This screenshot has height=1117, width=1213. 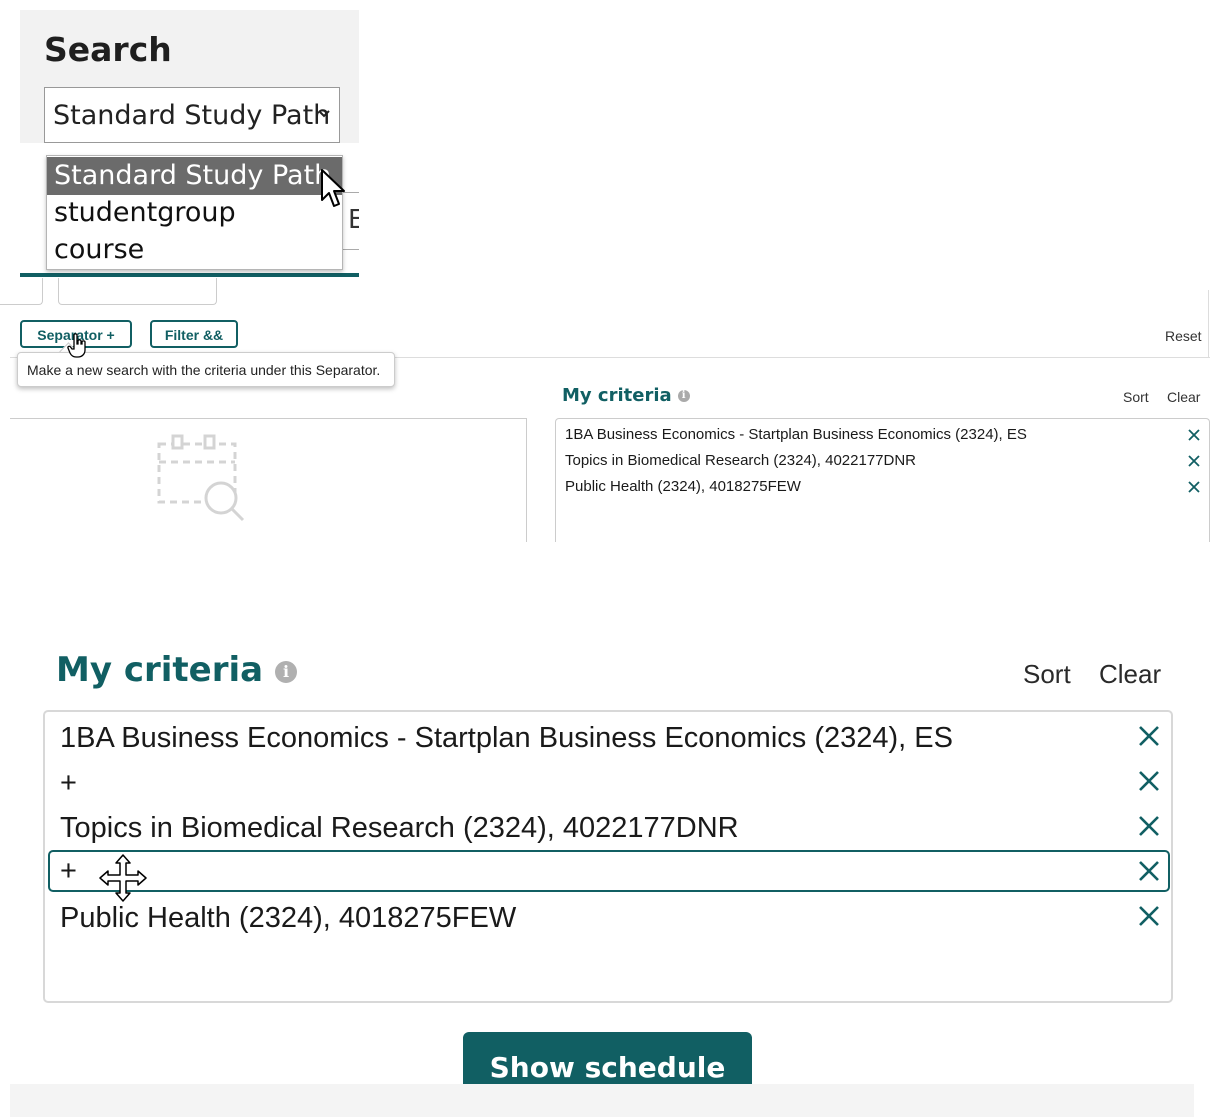 What do you see at coordinates (194, 334) in the screenshot?
I see `filter-button: Filter &&` at bounding box center [194, 334].